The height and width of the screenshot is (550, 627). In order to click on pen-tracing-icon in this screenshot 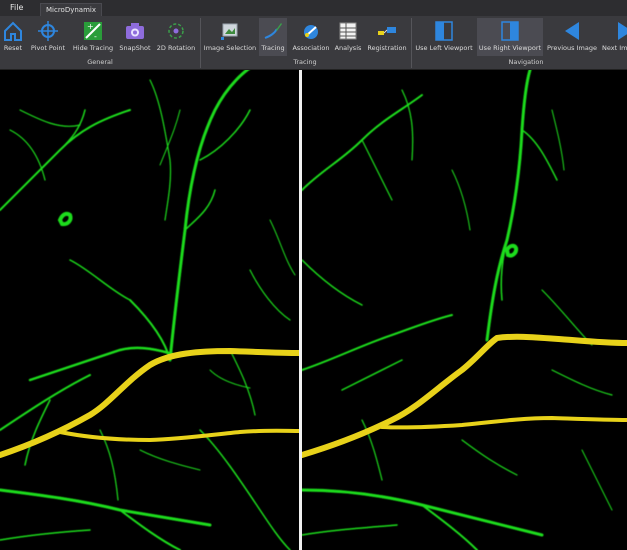, I will do `click(273, 31)`.